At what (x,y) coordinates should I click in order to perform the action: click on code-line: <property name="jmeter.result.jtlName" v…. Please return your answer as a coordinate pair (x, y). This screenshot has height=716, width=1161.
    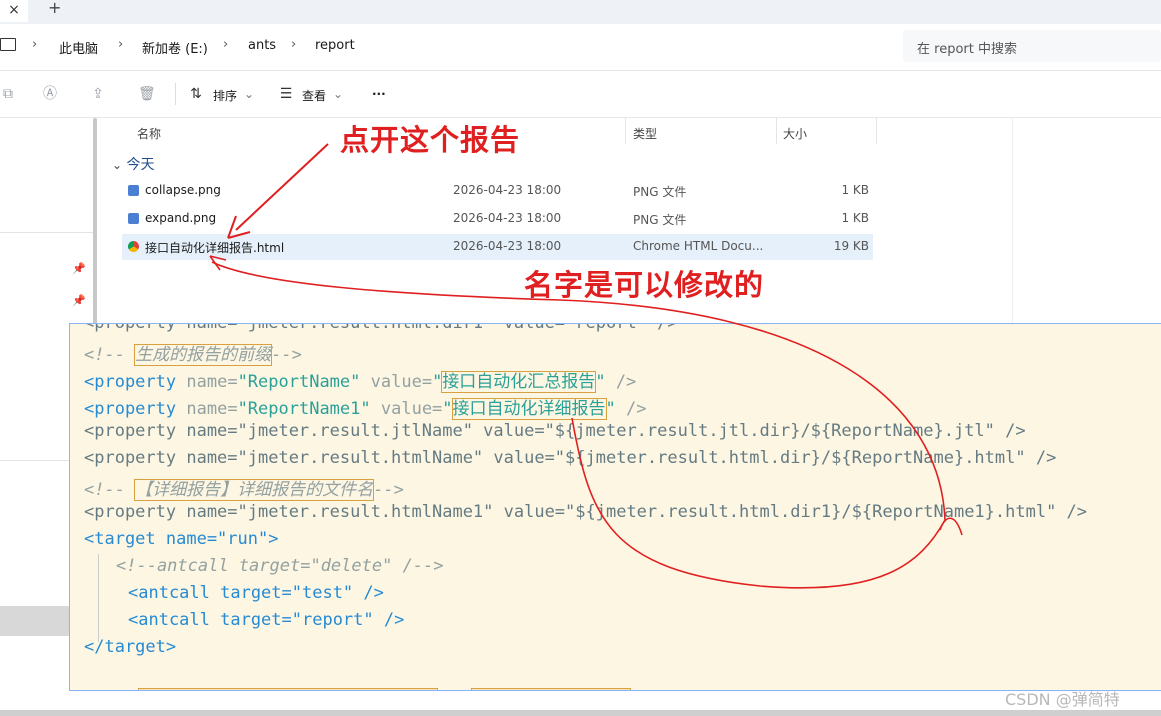
    Looking at the image, I should click on (555, 431).